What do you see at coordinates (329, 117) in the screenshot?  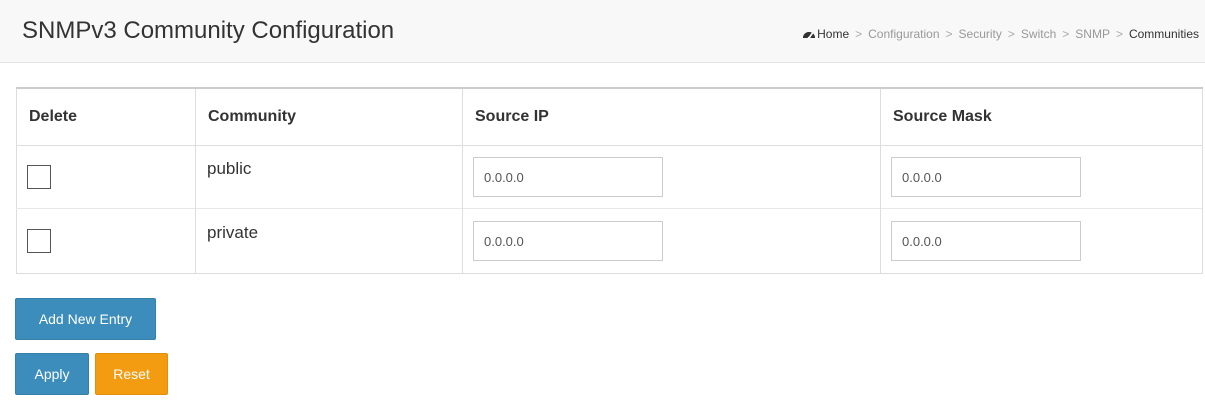 I see `column-header-community: Community` at bounding box center [329, 117].